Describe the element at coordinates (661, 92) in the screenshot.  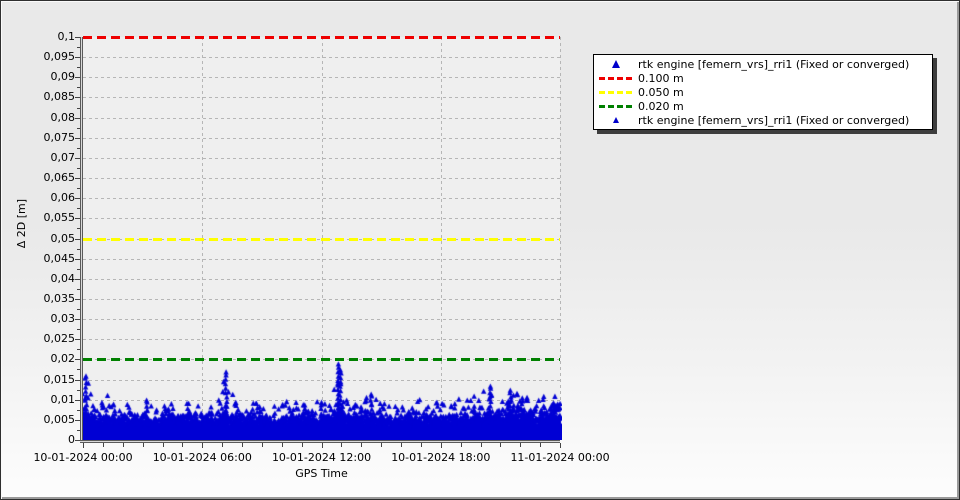
I see `legend-label: 0.050 m` at that location.